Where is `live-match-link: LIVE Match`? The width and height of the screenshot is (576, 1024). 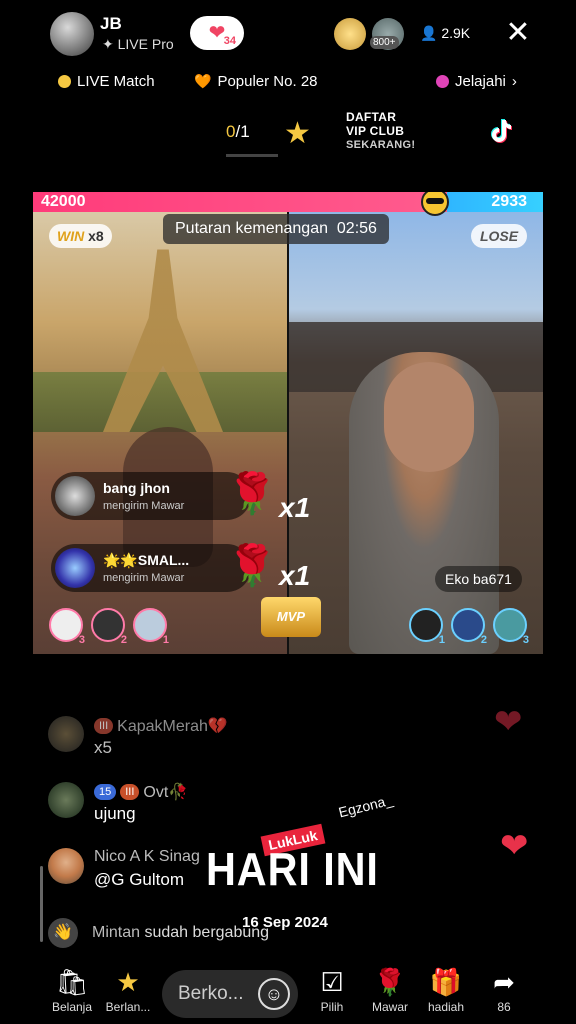
live-match-link: LIVE Match is located at coordinates (106, 81).